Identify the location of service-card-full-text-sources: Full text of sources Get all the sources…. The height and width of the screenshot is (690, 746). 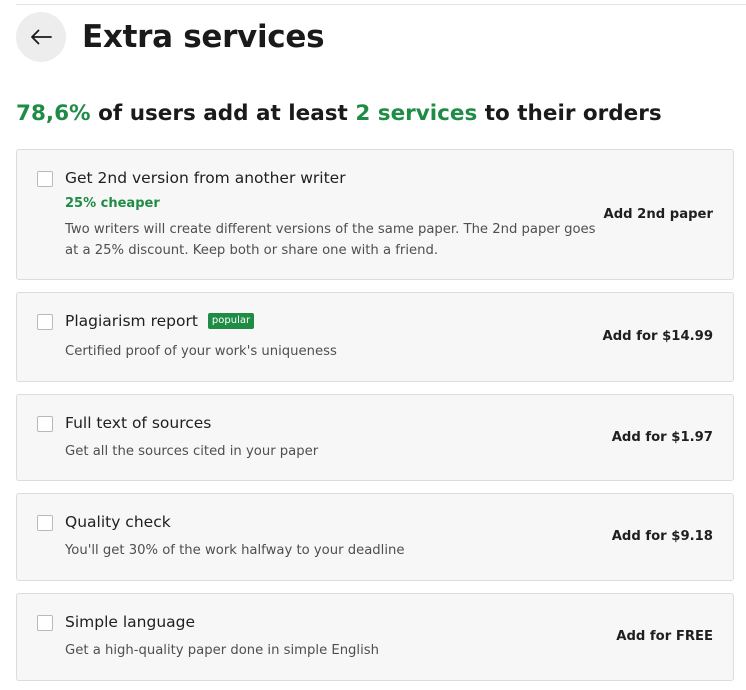
(375, 437).